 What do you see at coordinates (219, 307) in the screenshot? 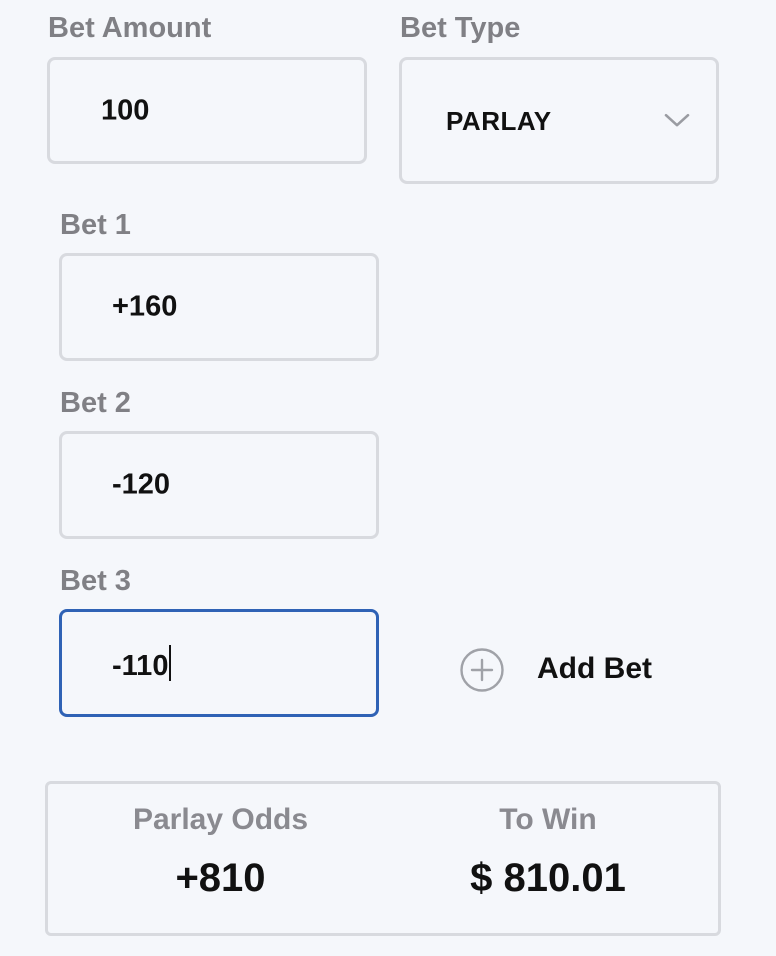
I see `bet-1-odds-field: +160` at bounding box center [219, 307].